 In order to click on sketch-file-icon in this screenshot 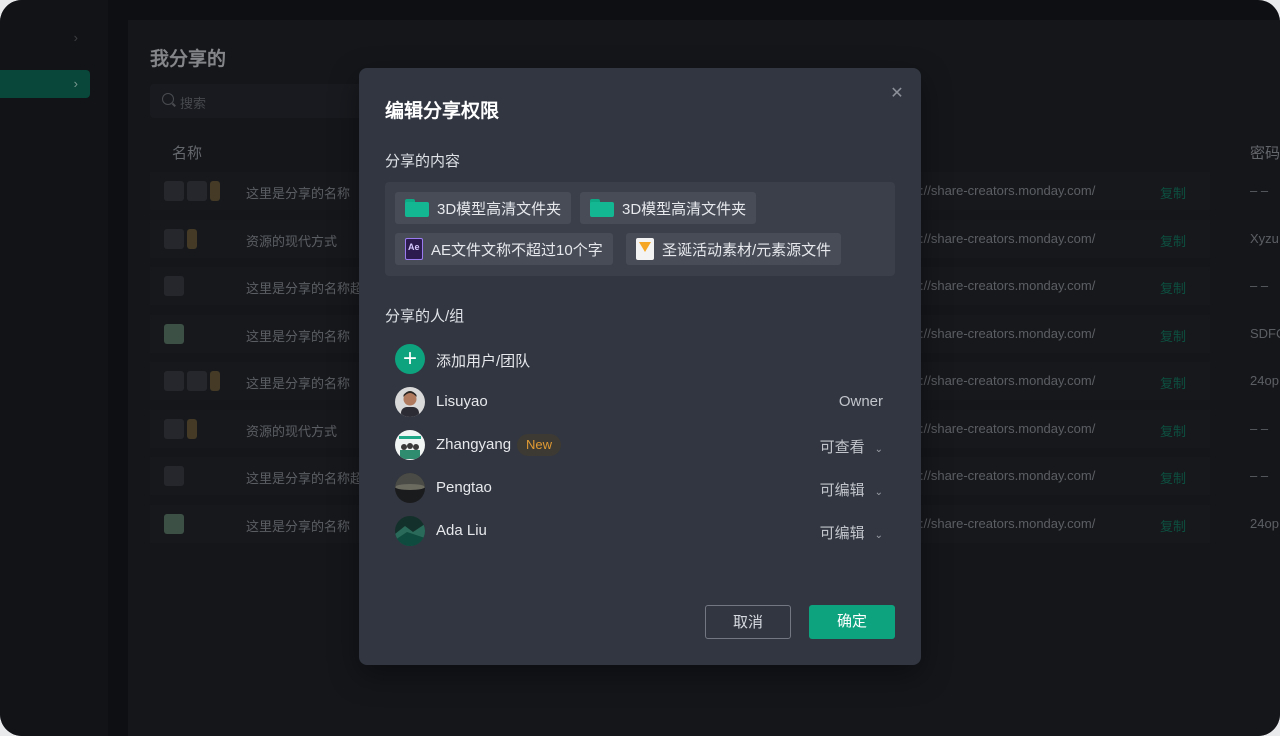, I will do `click(645, 249)`.